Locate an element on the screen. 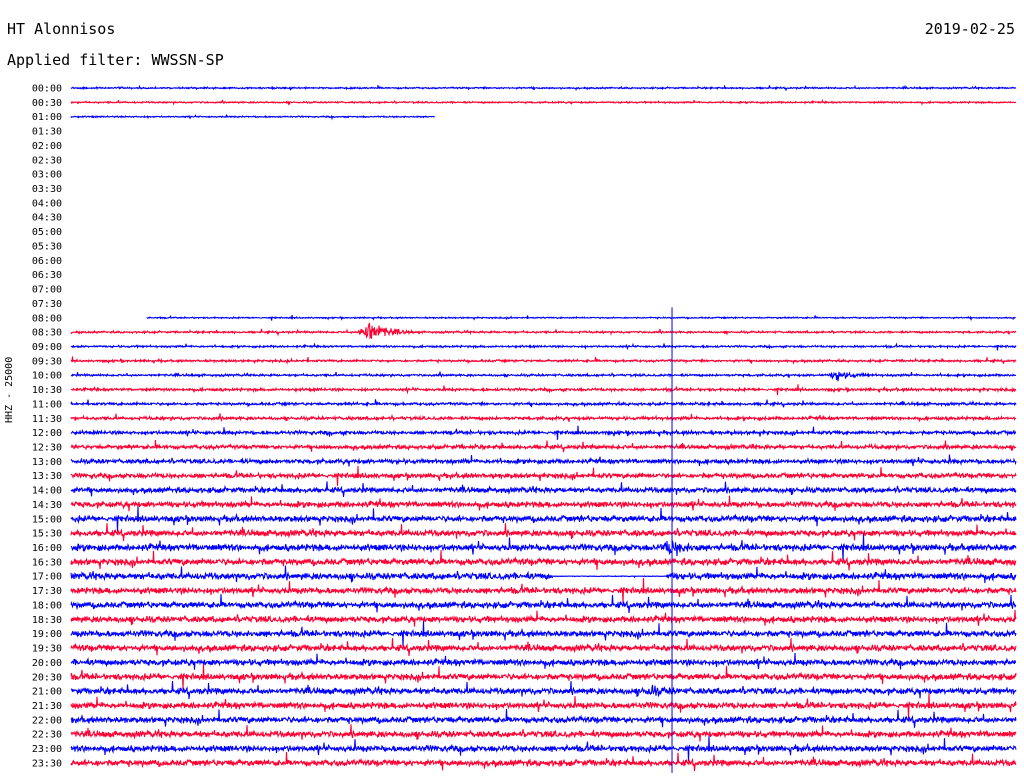 The width and height of the screenshot is (1024, 780). row-label: 11:00 is located at coordinates (47, 404).